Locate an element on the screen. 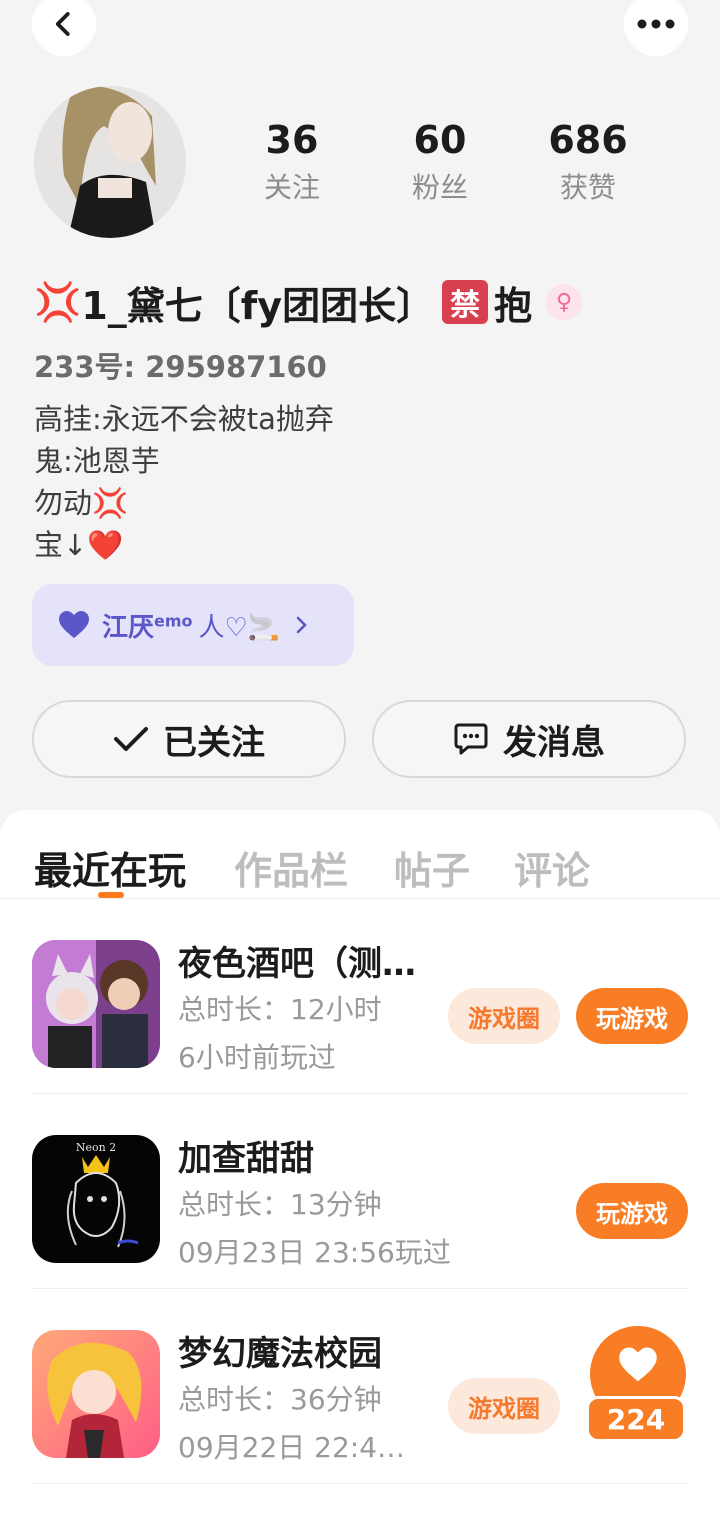 The width and height of the screenshot is (720, 1526). like-count: 224 is located at coordinates (636, 1419).